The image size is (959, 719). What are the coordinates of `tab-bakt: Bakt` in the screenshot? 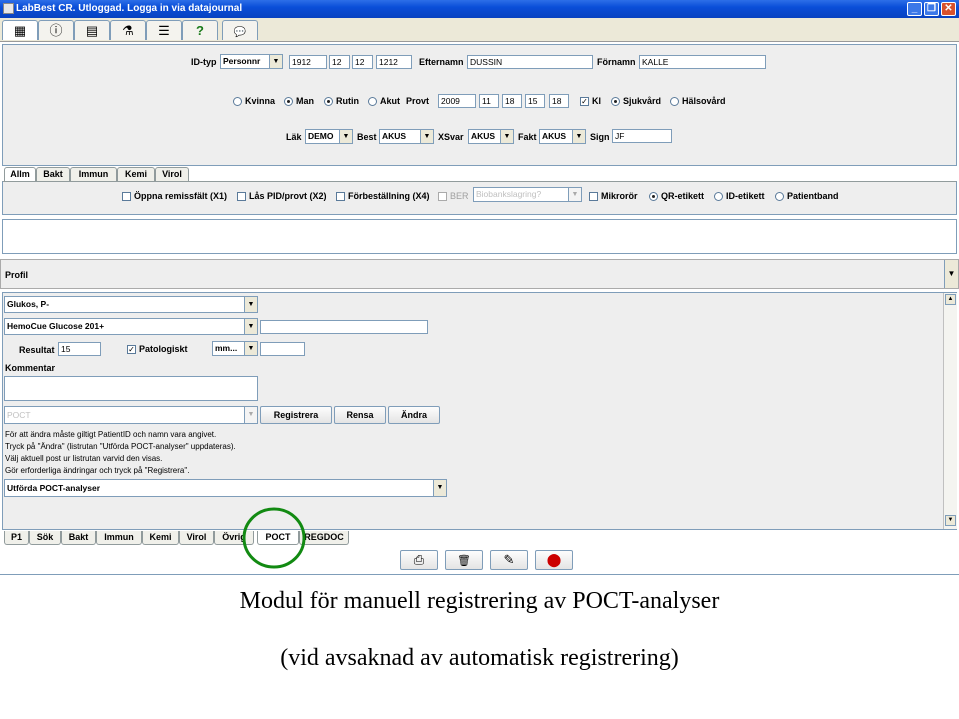 It's located at (53, 174).